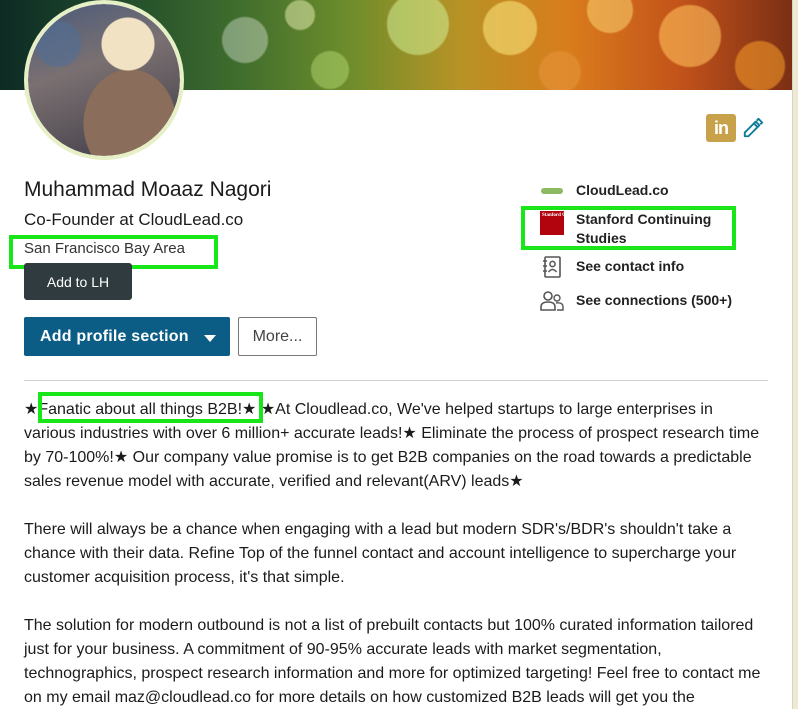 The width and height of the screenshot is (798, 709). Describe the element at coordinates (150, 407) in the screenshot. I see `summary-highlight-box` at that location.